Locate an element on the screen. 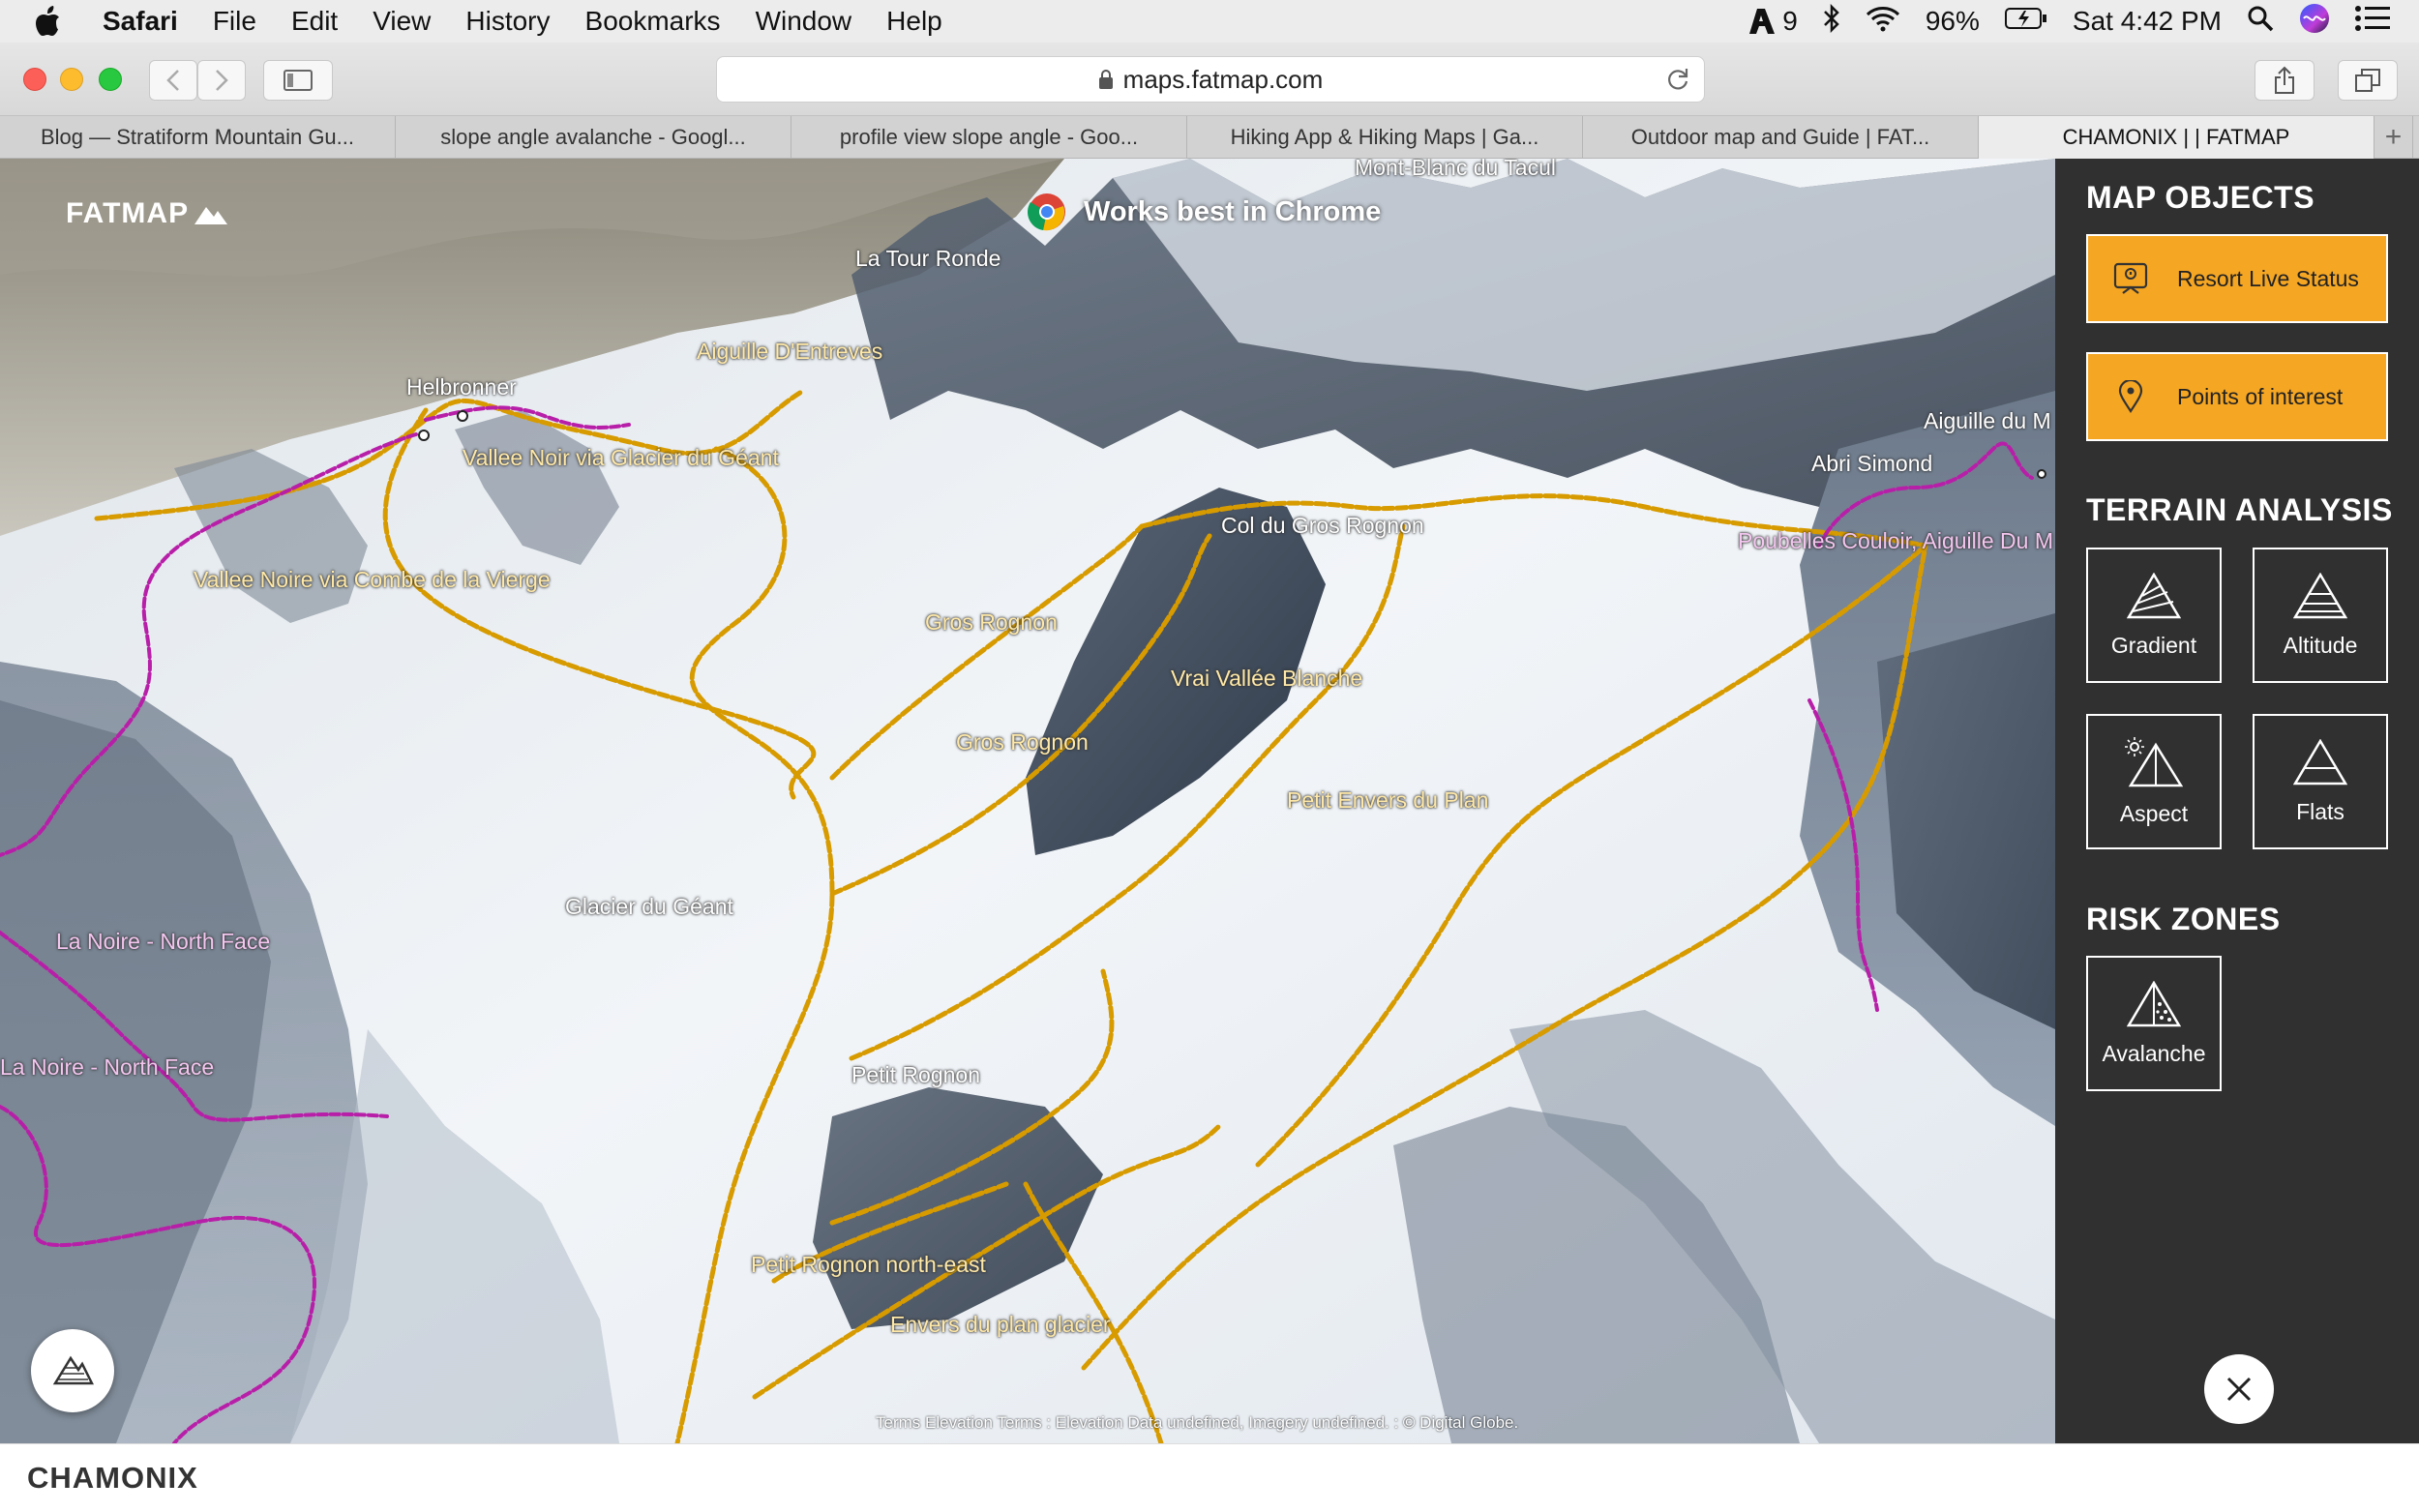 This screenshot has height=1512, width=2419. sidebar-icon is located at coordinates (298, 80).